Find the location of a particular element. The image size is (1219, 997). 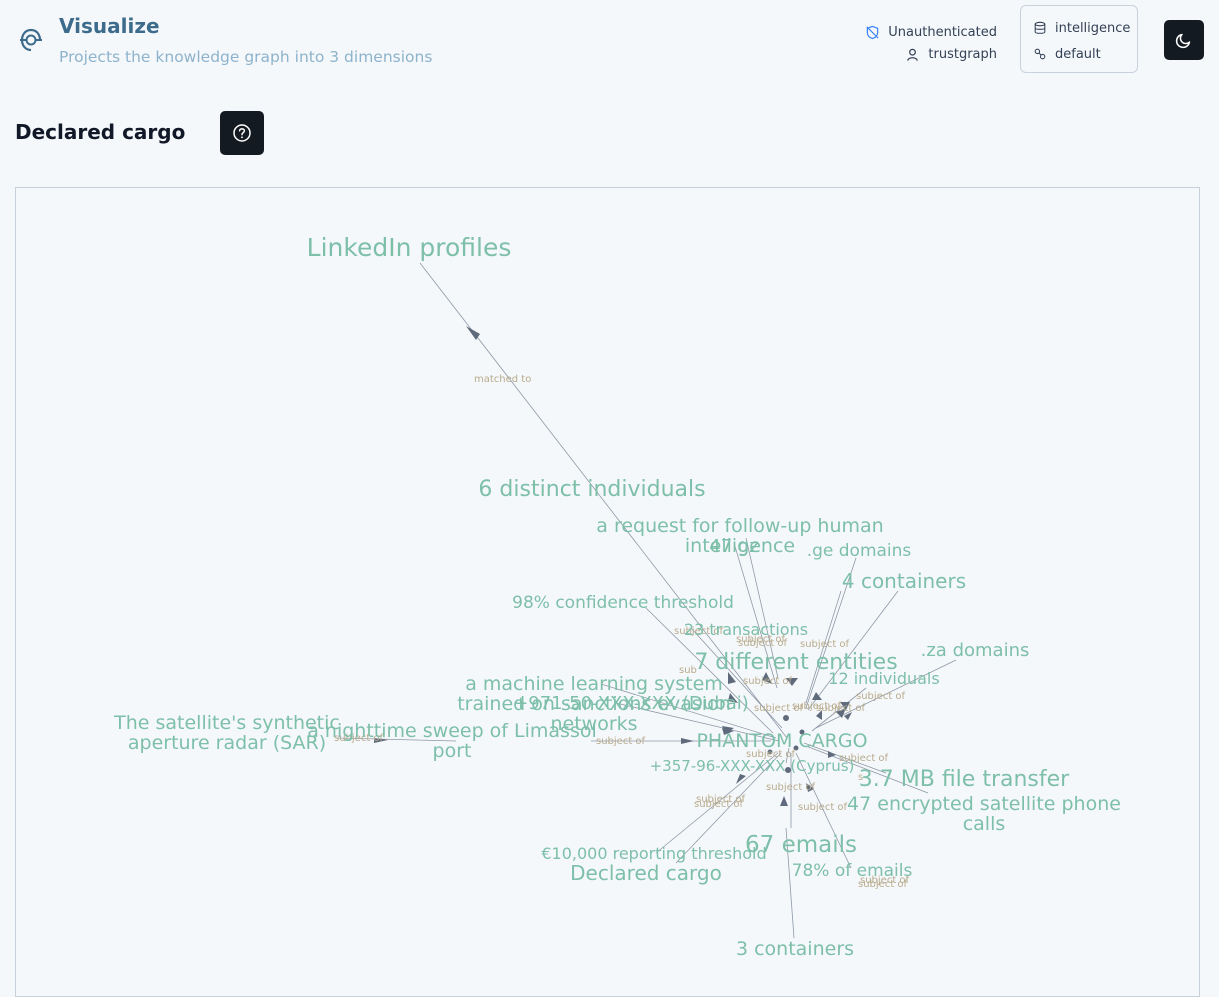

graph-node: 4 containers is located at coordinates (904, 581).